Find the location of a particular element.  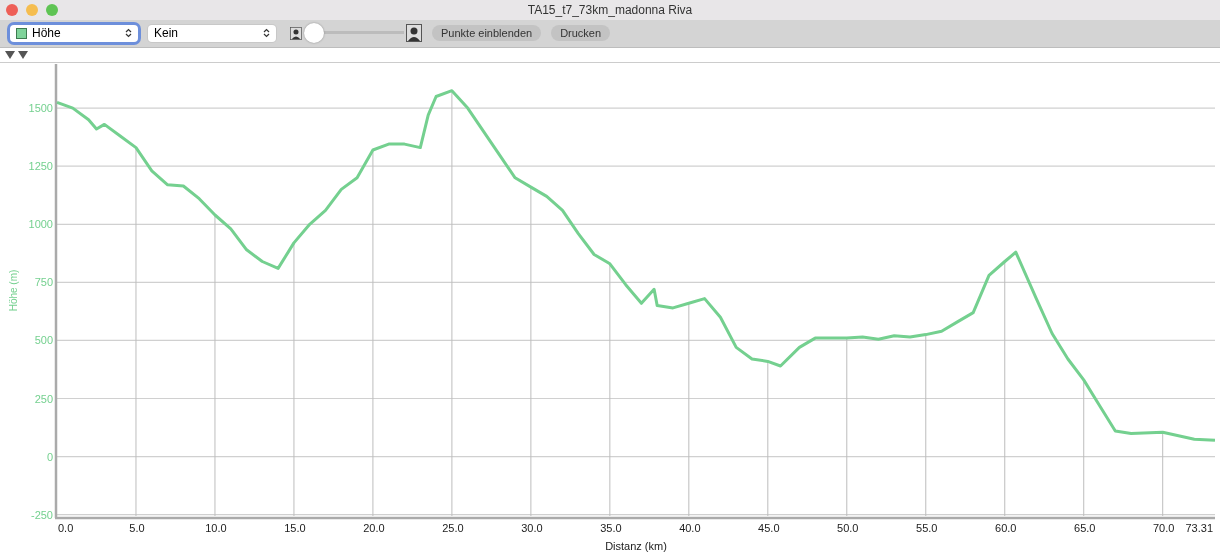

y-tick-label: 1000 is located at coordinates (40, 224).